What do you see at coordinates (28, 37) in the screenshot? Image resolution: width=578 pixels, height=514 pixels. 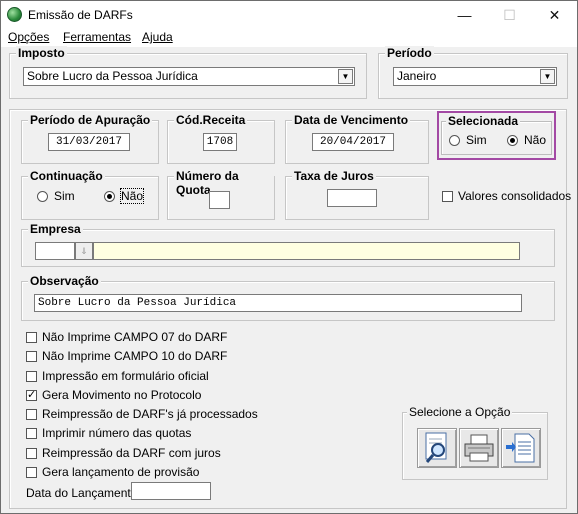 I see `menu-opcoes: Opções` at bounding box center [28, 37].